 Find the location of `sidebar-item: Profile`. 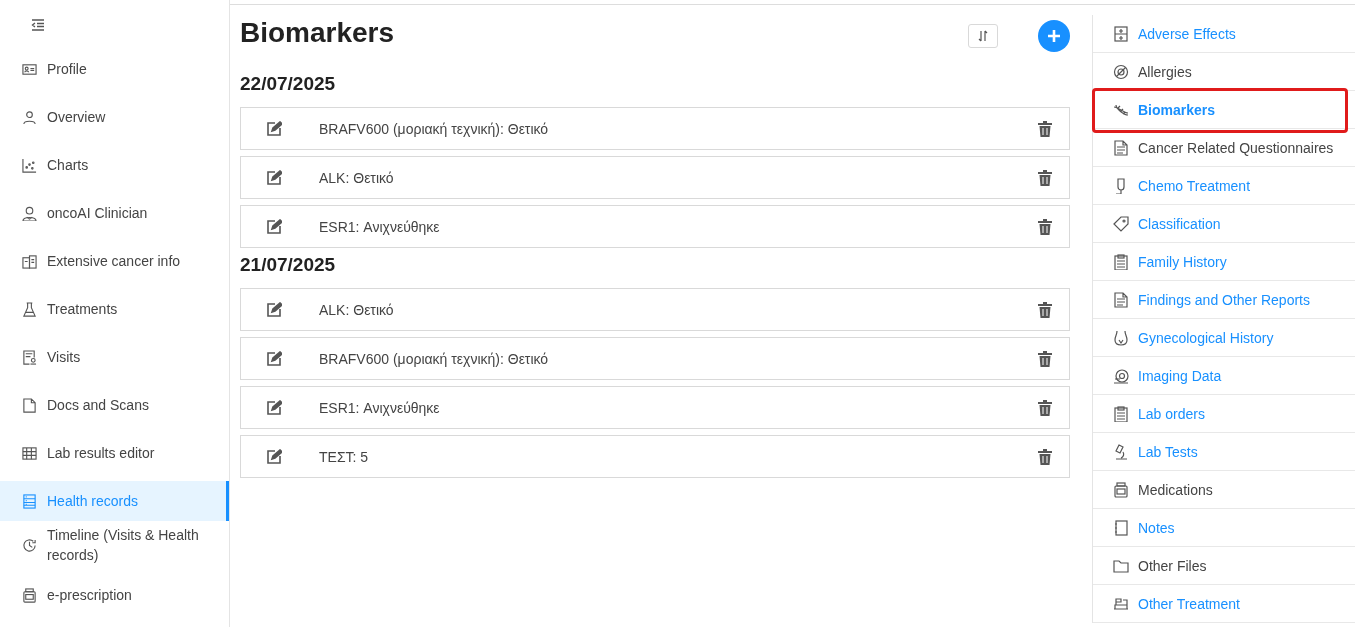

sidebar-item: Profile is located at coordinates (114, 69).